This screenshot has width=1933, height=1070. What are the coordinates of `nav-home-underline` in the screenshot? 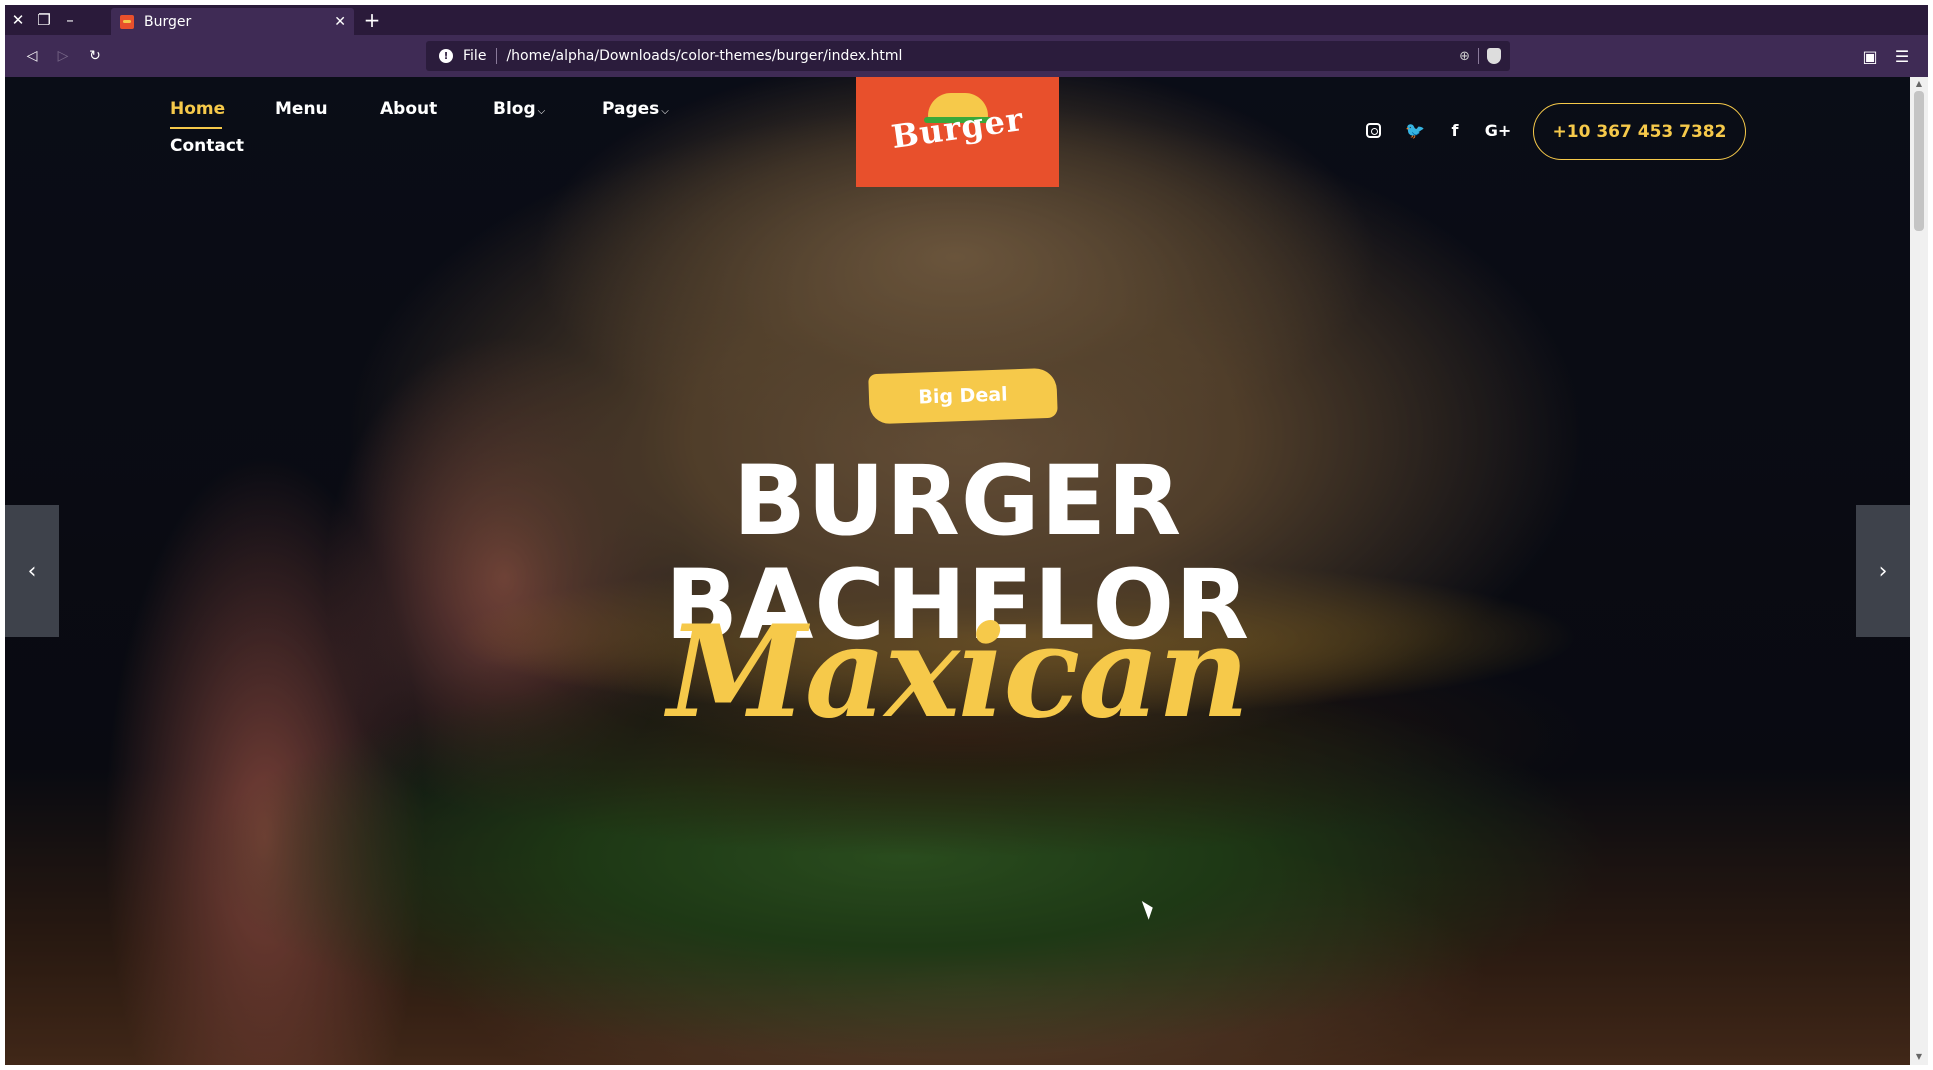 It's located at (196, 128).